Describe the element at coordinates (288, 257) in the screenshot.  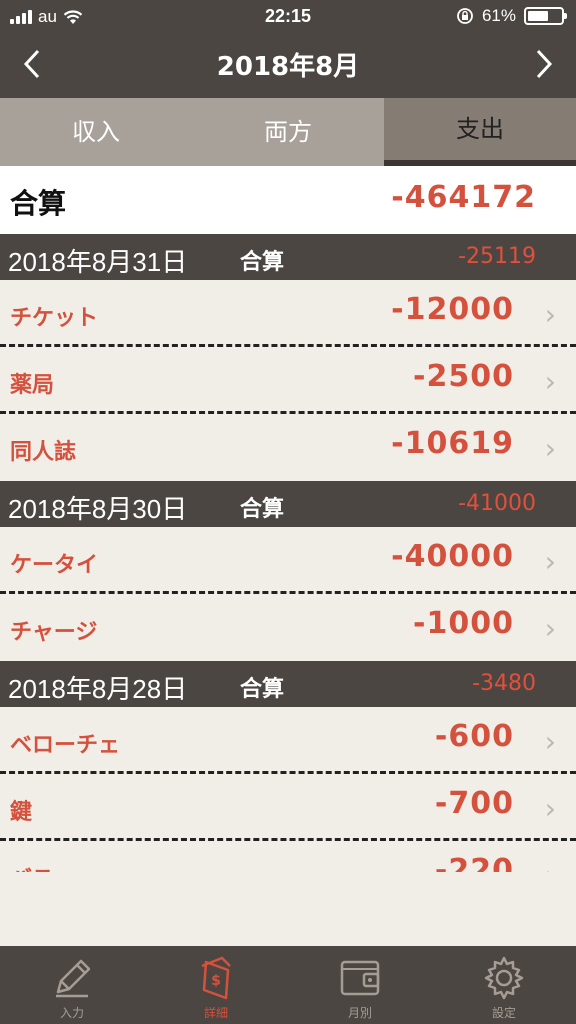
I see `date-header: 2018年8月31日 合算 -25119` at that location.